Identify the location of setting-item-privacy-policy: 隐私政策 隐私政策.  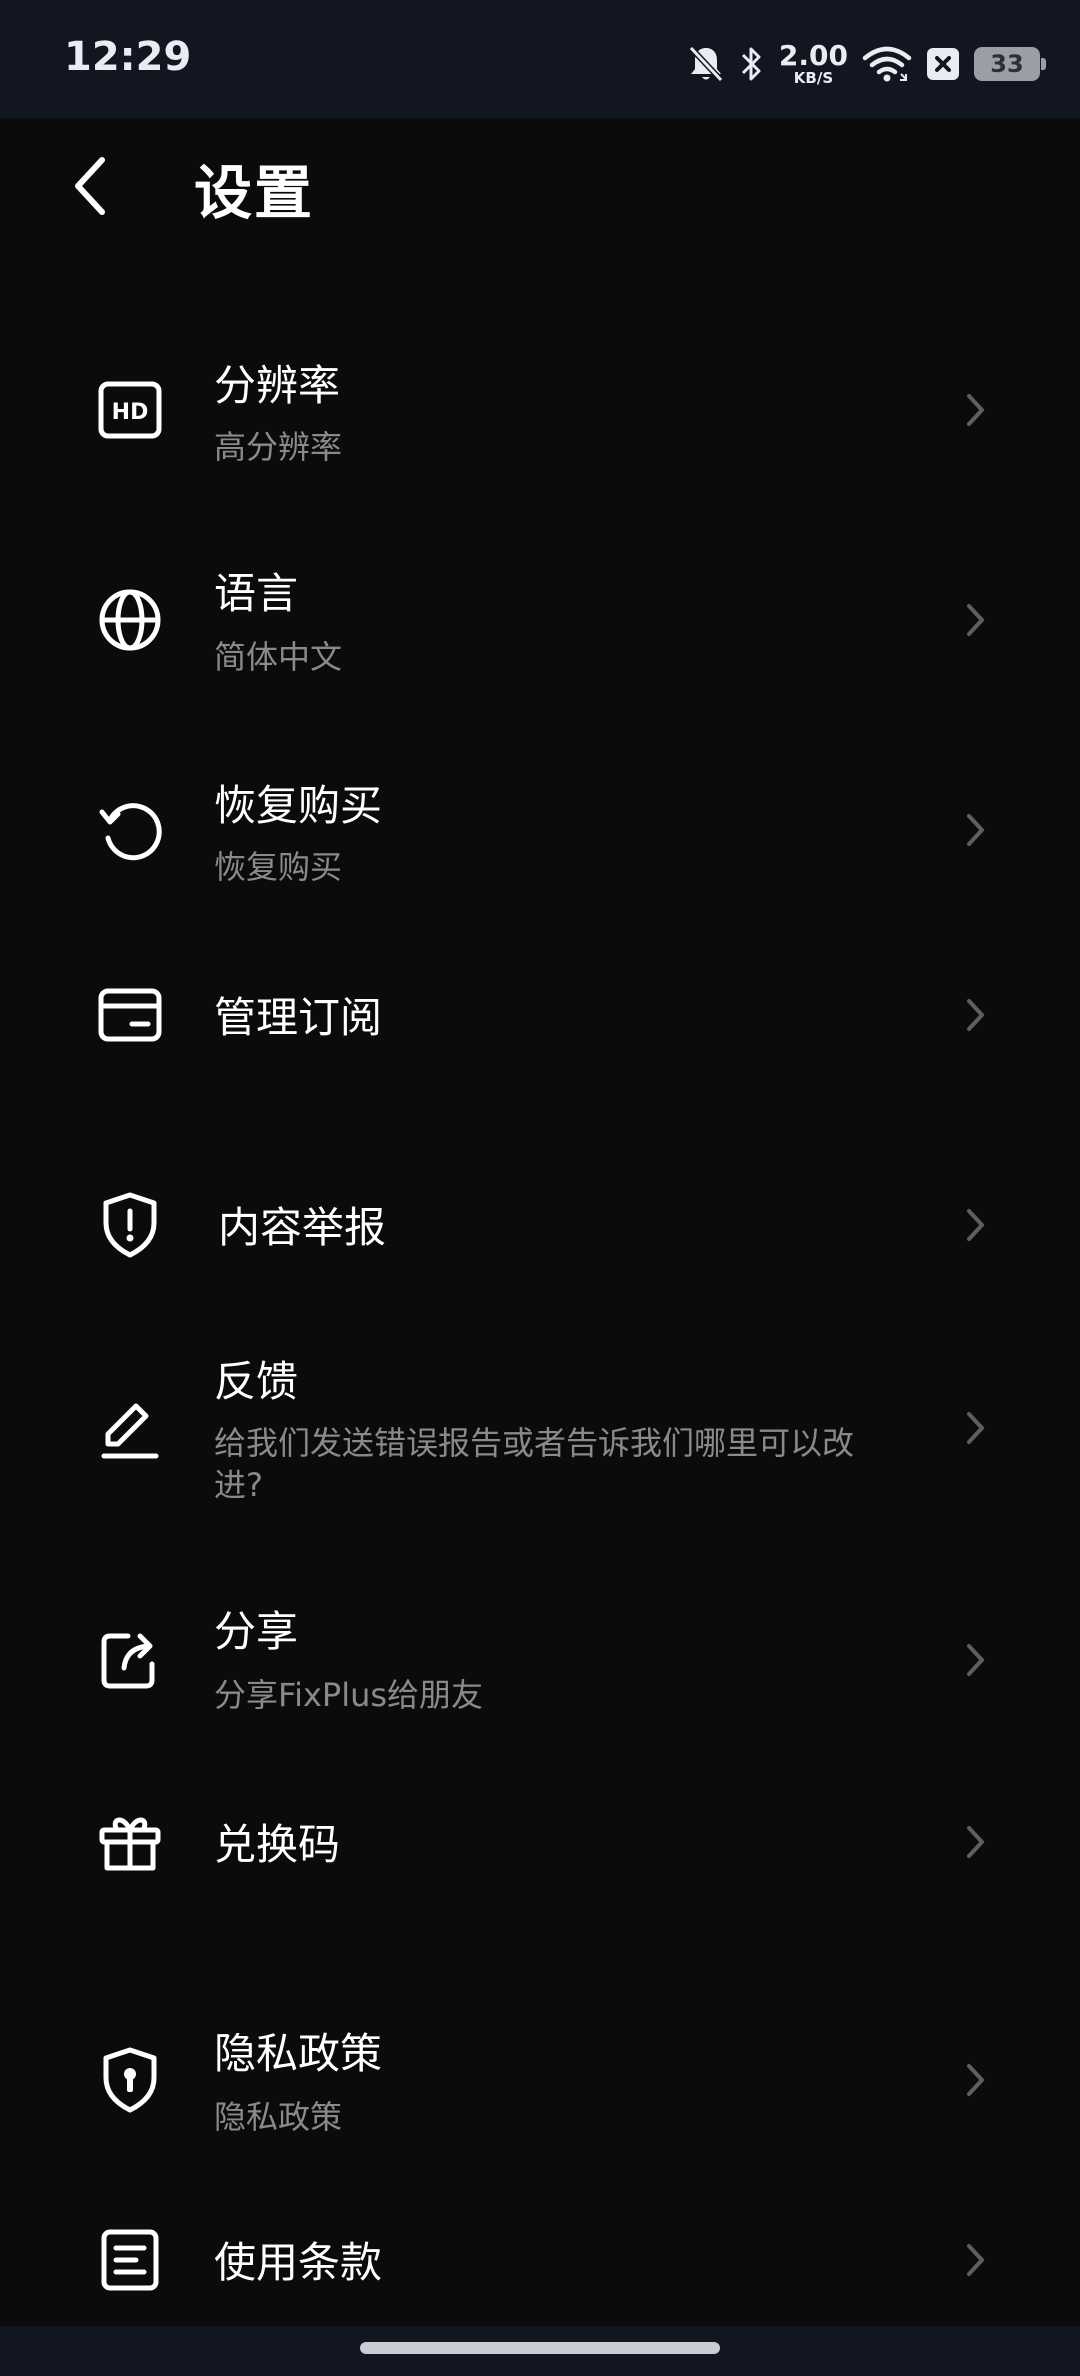
(540, 2080).